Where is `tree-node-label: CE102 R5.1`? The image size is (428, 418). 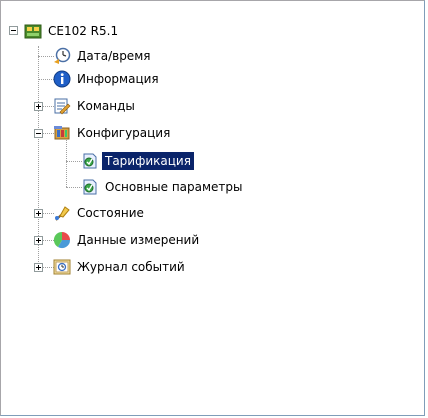
tree-node-label: CE102 R5.1 is located at coordinates (83, 31).